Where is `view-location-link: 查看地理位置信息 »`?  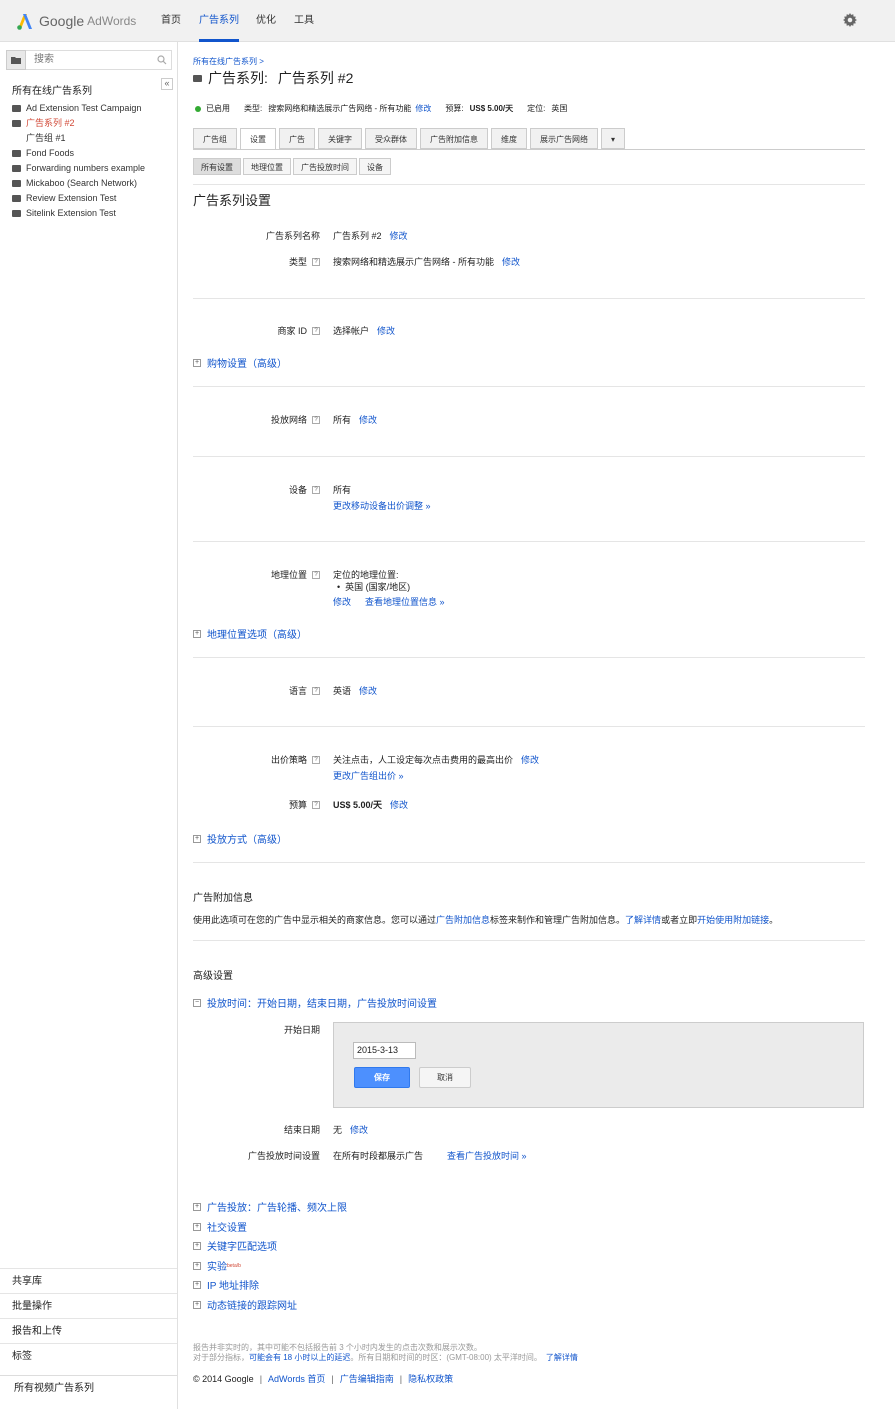 view-location-link: 查看地理位置信息 » is located at coordinates (405, 602).